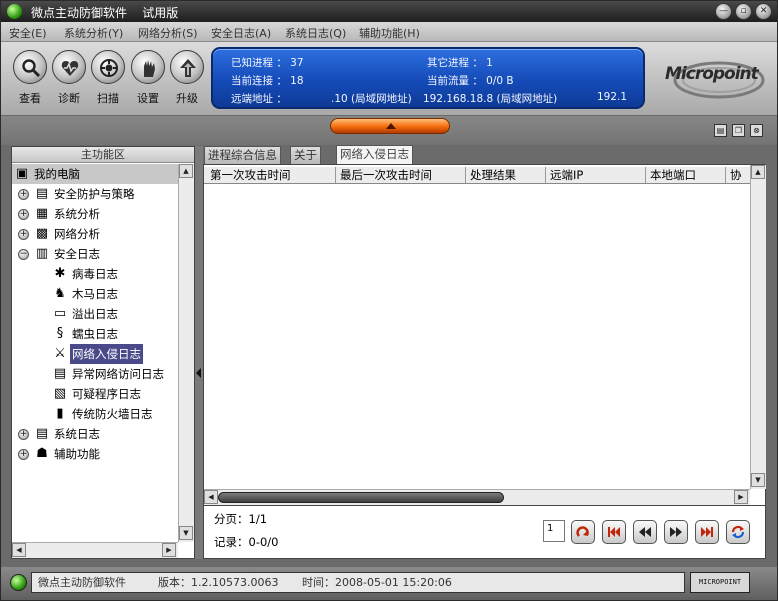  Describe the element at coordinates (28, 33) in the screenshot. I see `menu-security: 安全(E)` at that location.